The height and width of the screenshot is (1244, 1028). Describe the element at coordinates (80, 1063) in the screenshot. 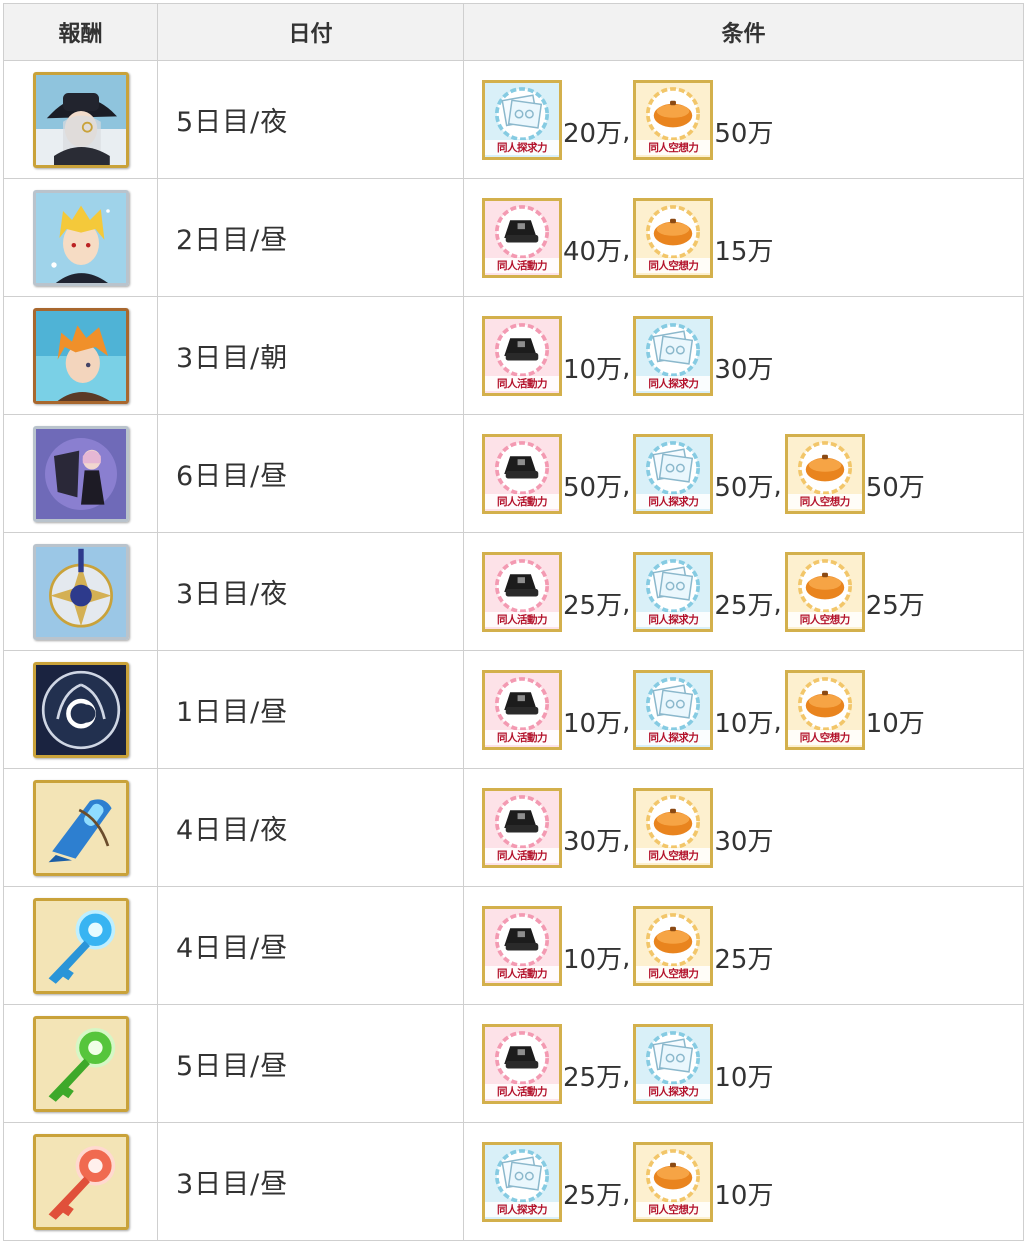

I see `green-key-icon` at that location.